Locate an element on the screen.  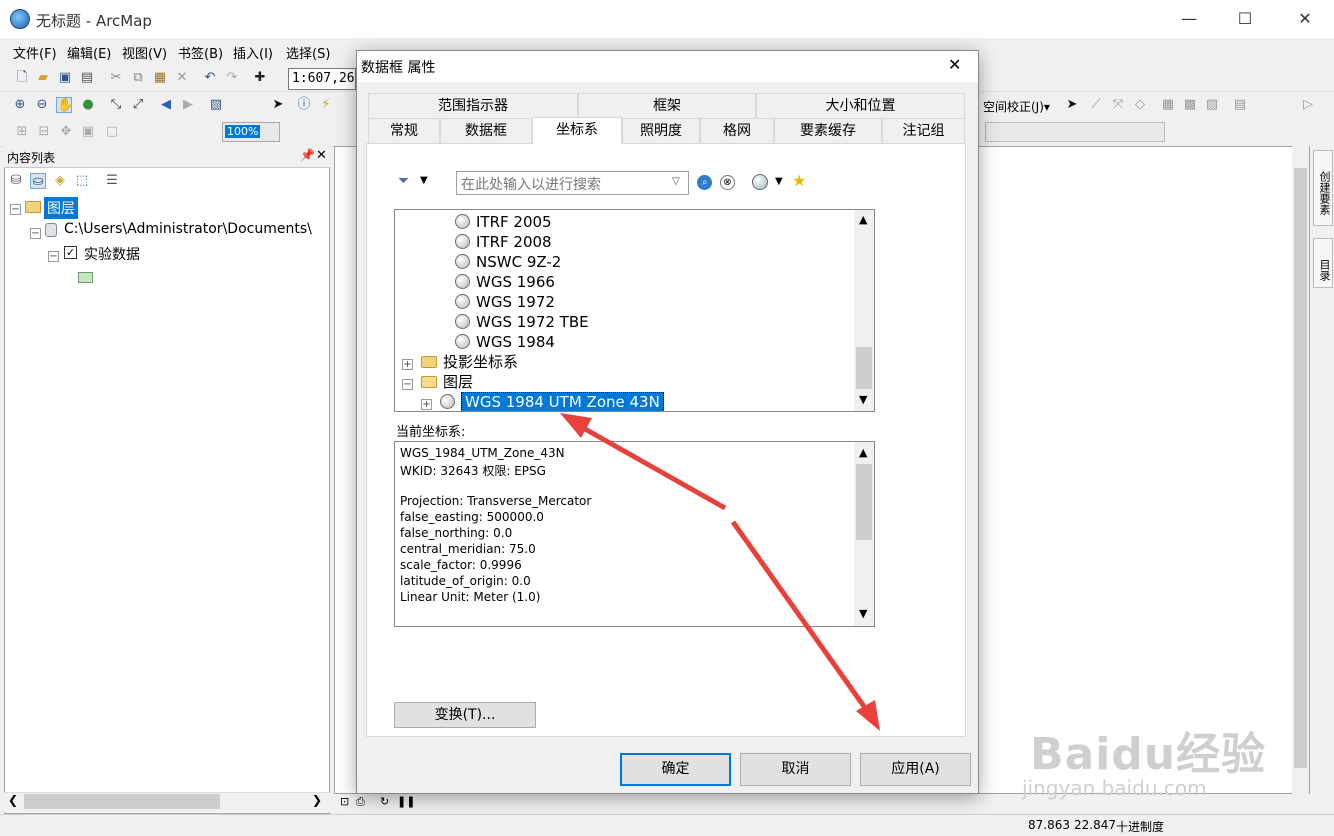
annotation-arrows is located at coordinates (720, 572).